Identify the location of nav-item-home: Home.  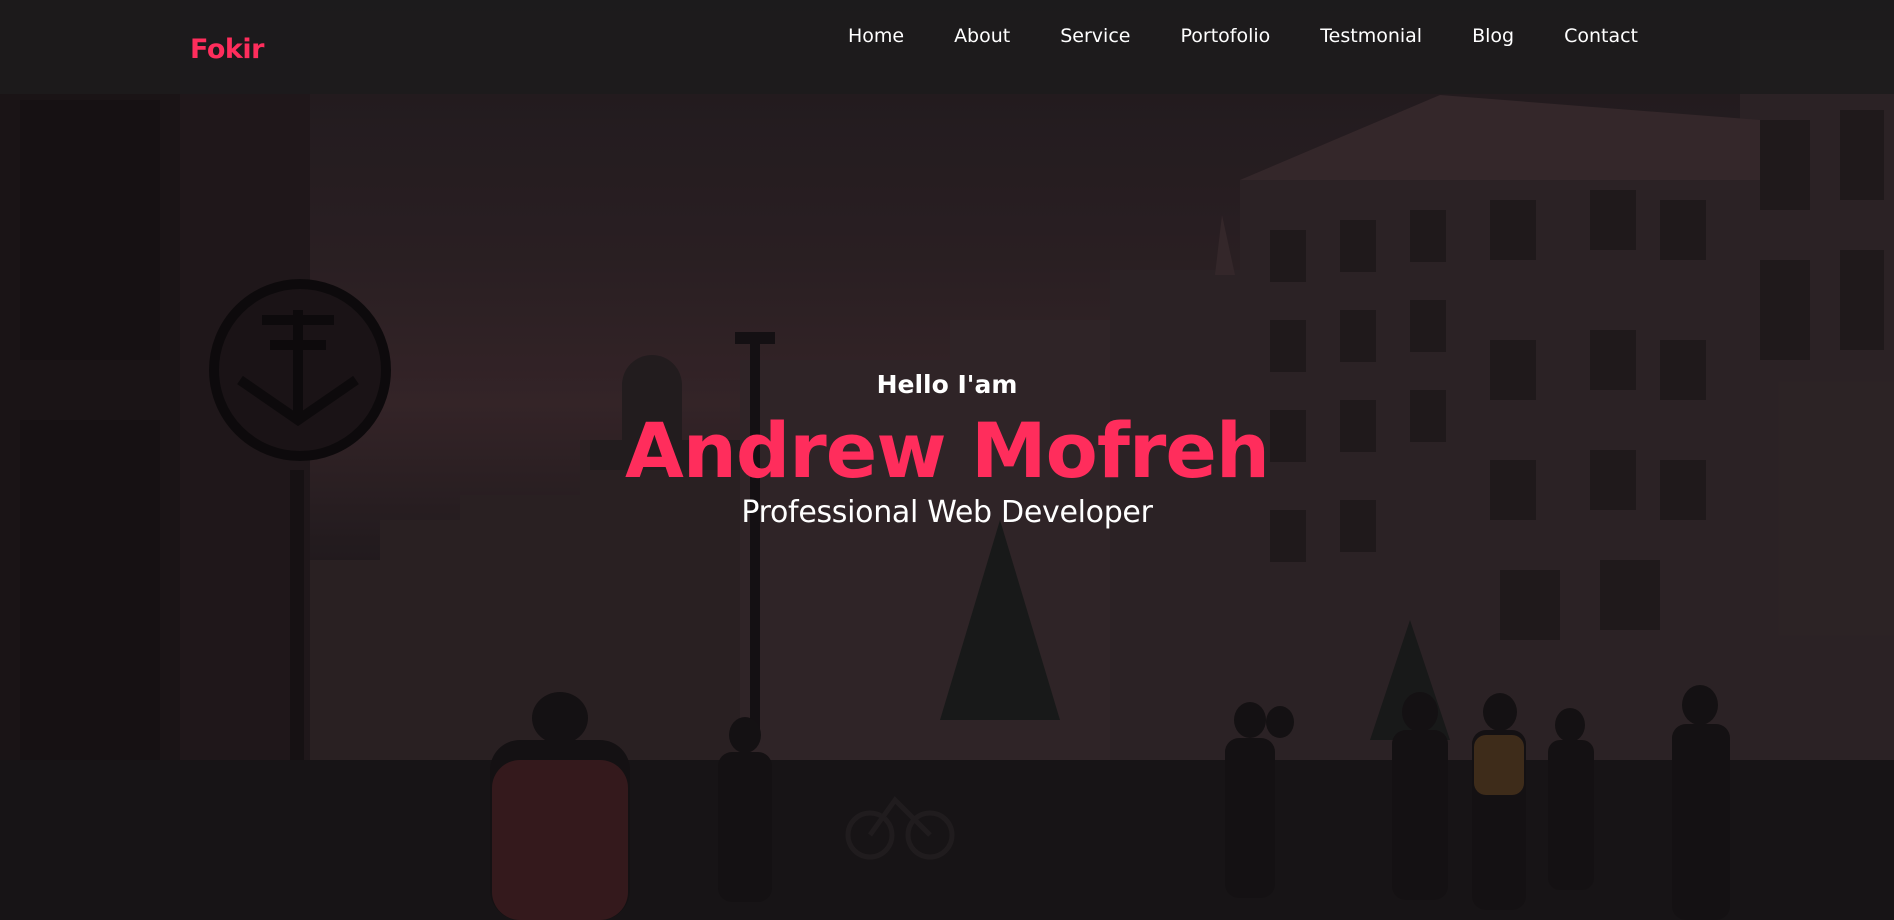
(876, 36).